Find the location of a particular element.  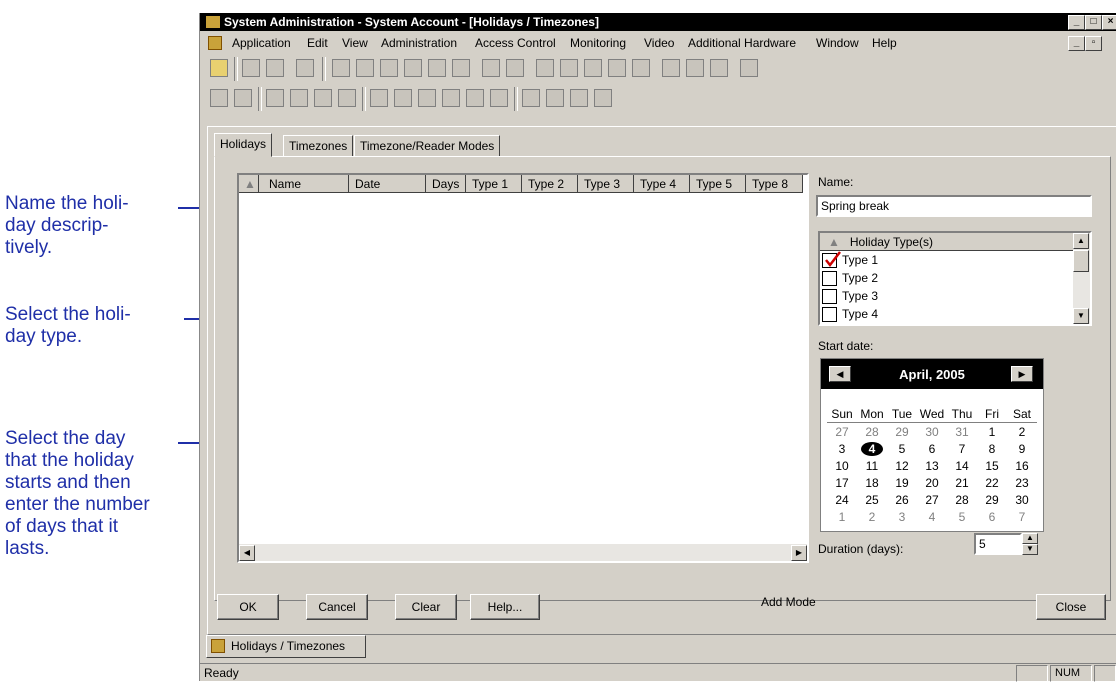

visitor-icon is located at coordinates (365, 68).